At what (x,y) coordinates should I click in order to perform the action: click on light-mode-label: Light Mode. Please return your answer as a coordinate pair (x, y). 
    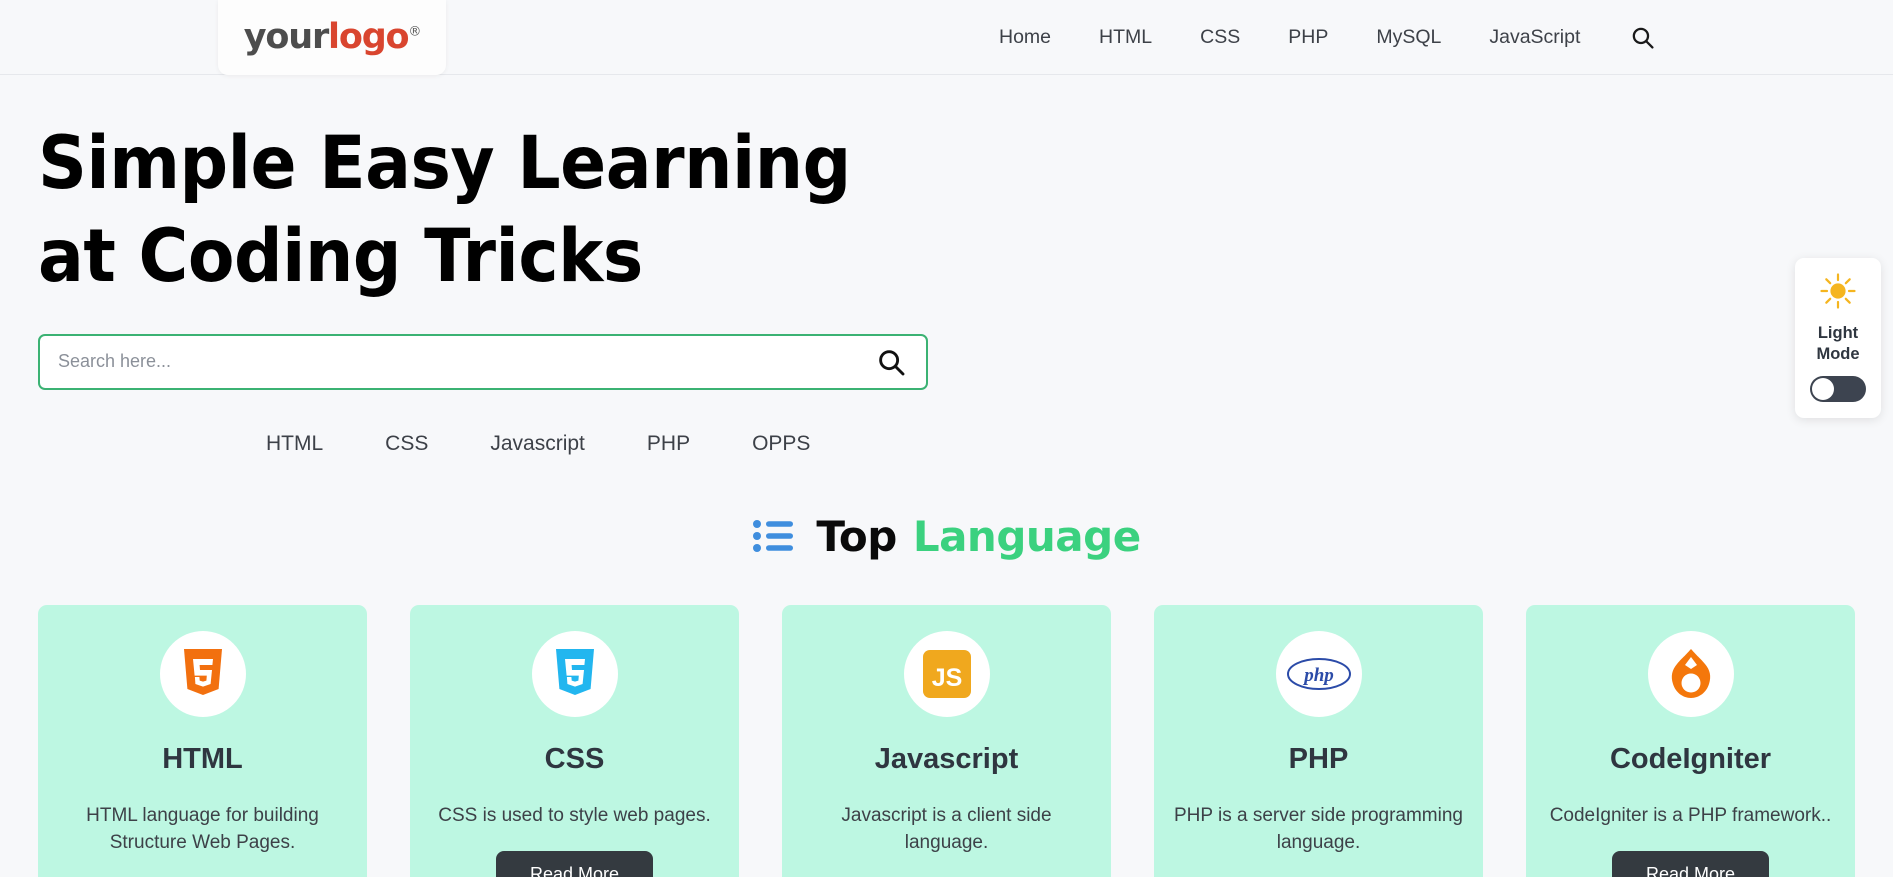
    Looking at the image, I should click on (1838, 343).